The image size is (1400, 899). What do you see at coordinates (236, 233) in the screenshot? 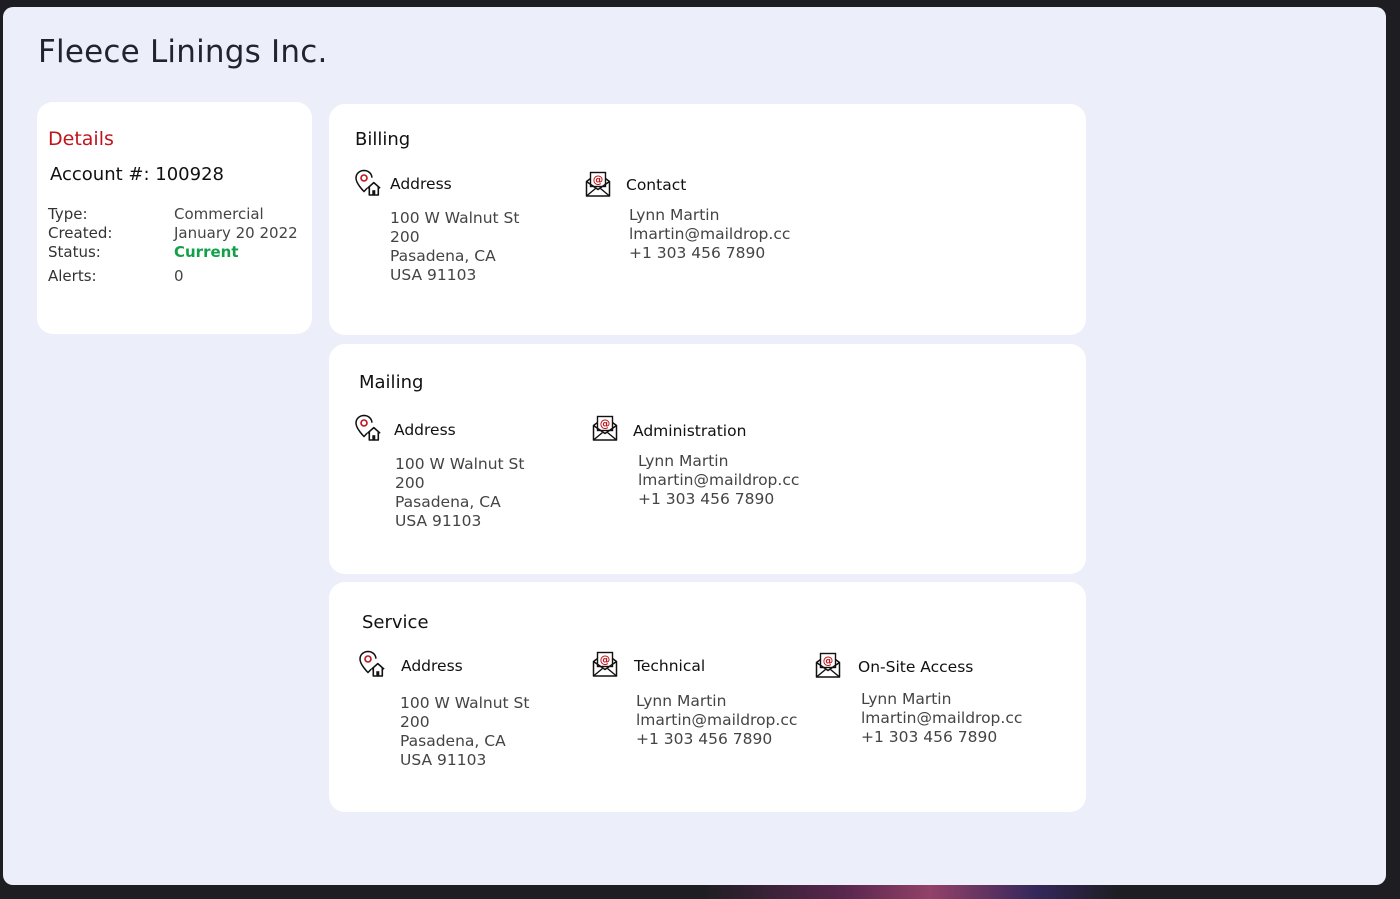
I see `detail-value: January 20 2022` at bounding box center [236, 233].